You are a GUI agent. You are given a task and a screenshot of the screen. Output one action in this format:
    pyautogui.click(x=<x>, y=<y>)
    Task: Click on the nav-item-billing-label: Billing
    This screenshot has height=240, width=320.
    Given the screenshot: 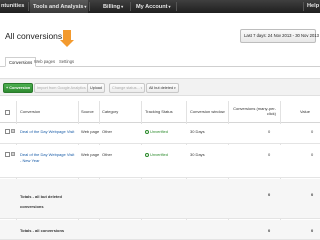 What is the action you would take?
    pyautogui.click(x=112, y=7)
    